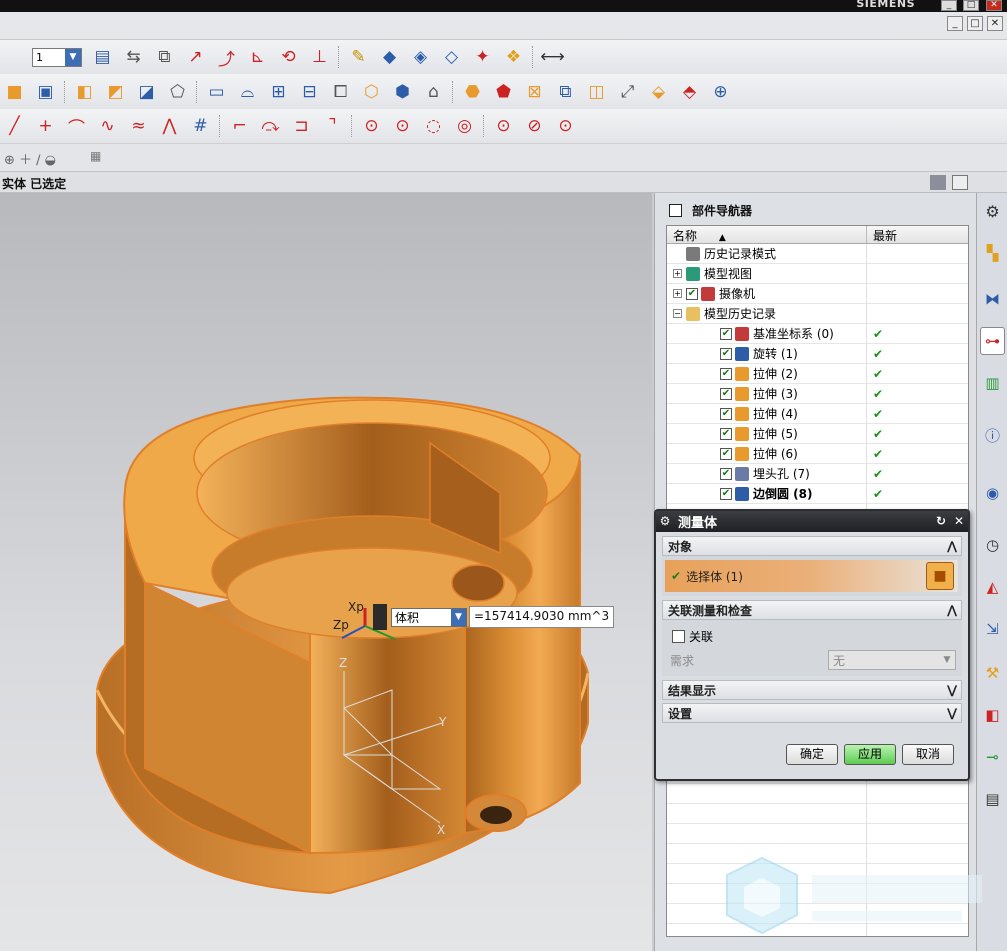 This screenshot has width=1007, height=951. What do you see at coordinates (270, 126) in the screenshot?
I see `extend-curve-icon: ⤼` at bounding box center [270, 126].